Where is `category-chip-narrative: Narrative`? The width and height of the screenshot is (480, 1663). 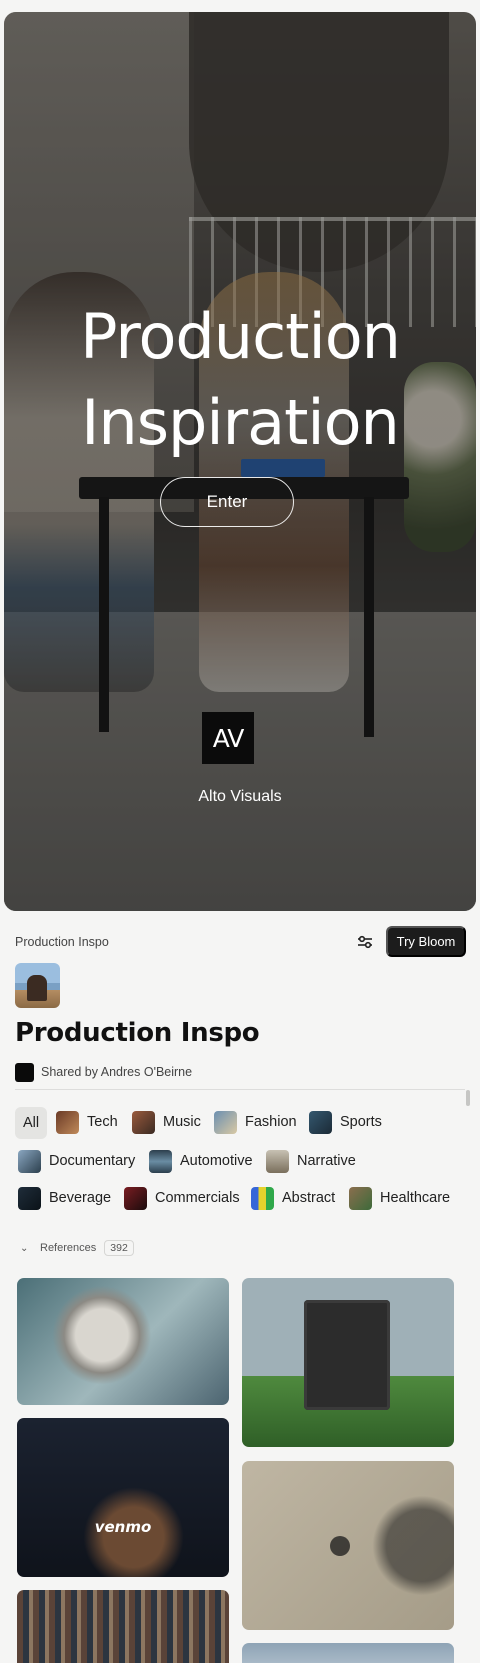
category-chip-narrative: Narrative is located at coordinates (311, 1161).